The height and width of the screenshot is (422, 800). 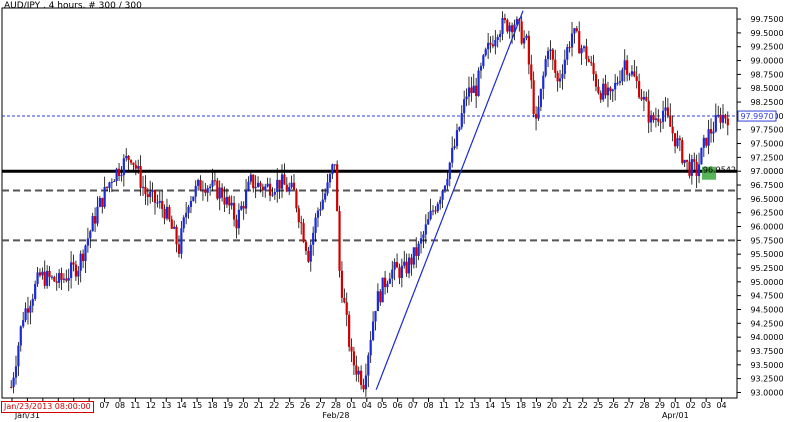 What do you see at coordinates (536, 405) in the screenshot?
I see `x-tick-label: 19` at bounding box center [536, 405].